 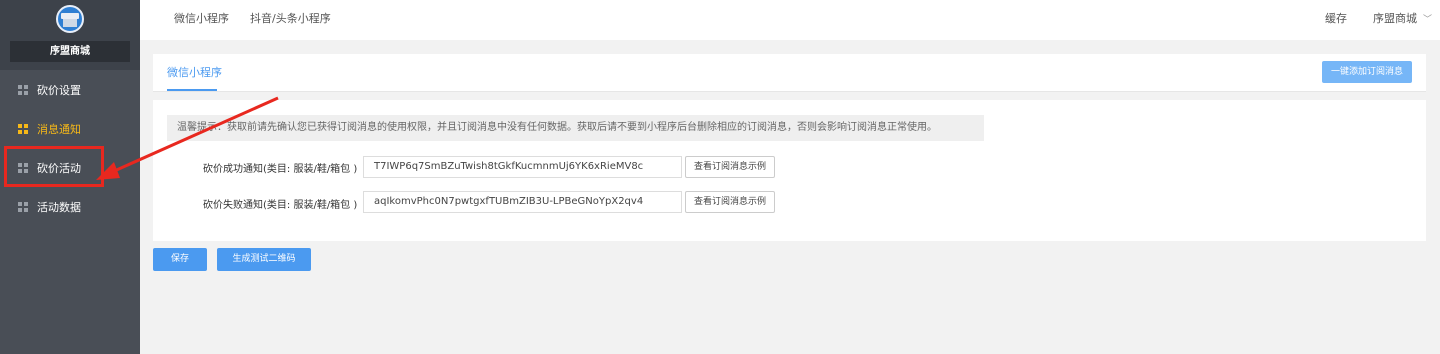 I want to click on sidebar-item-notifications: 消息通知, so click(x=70, y=129).